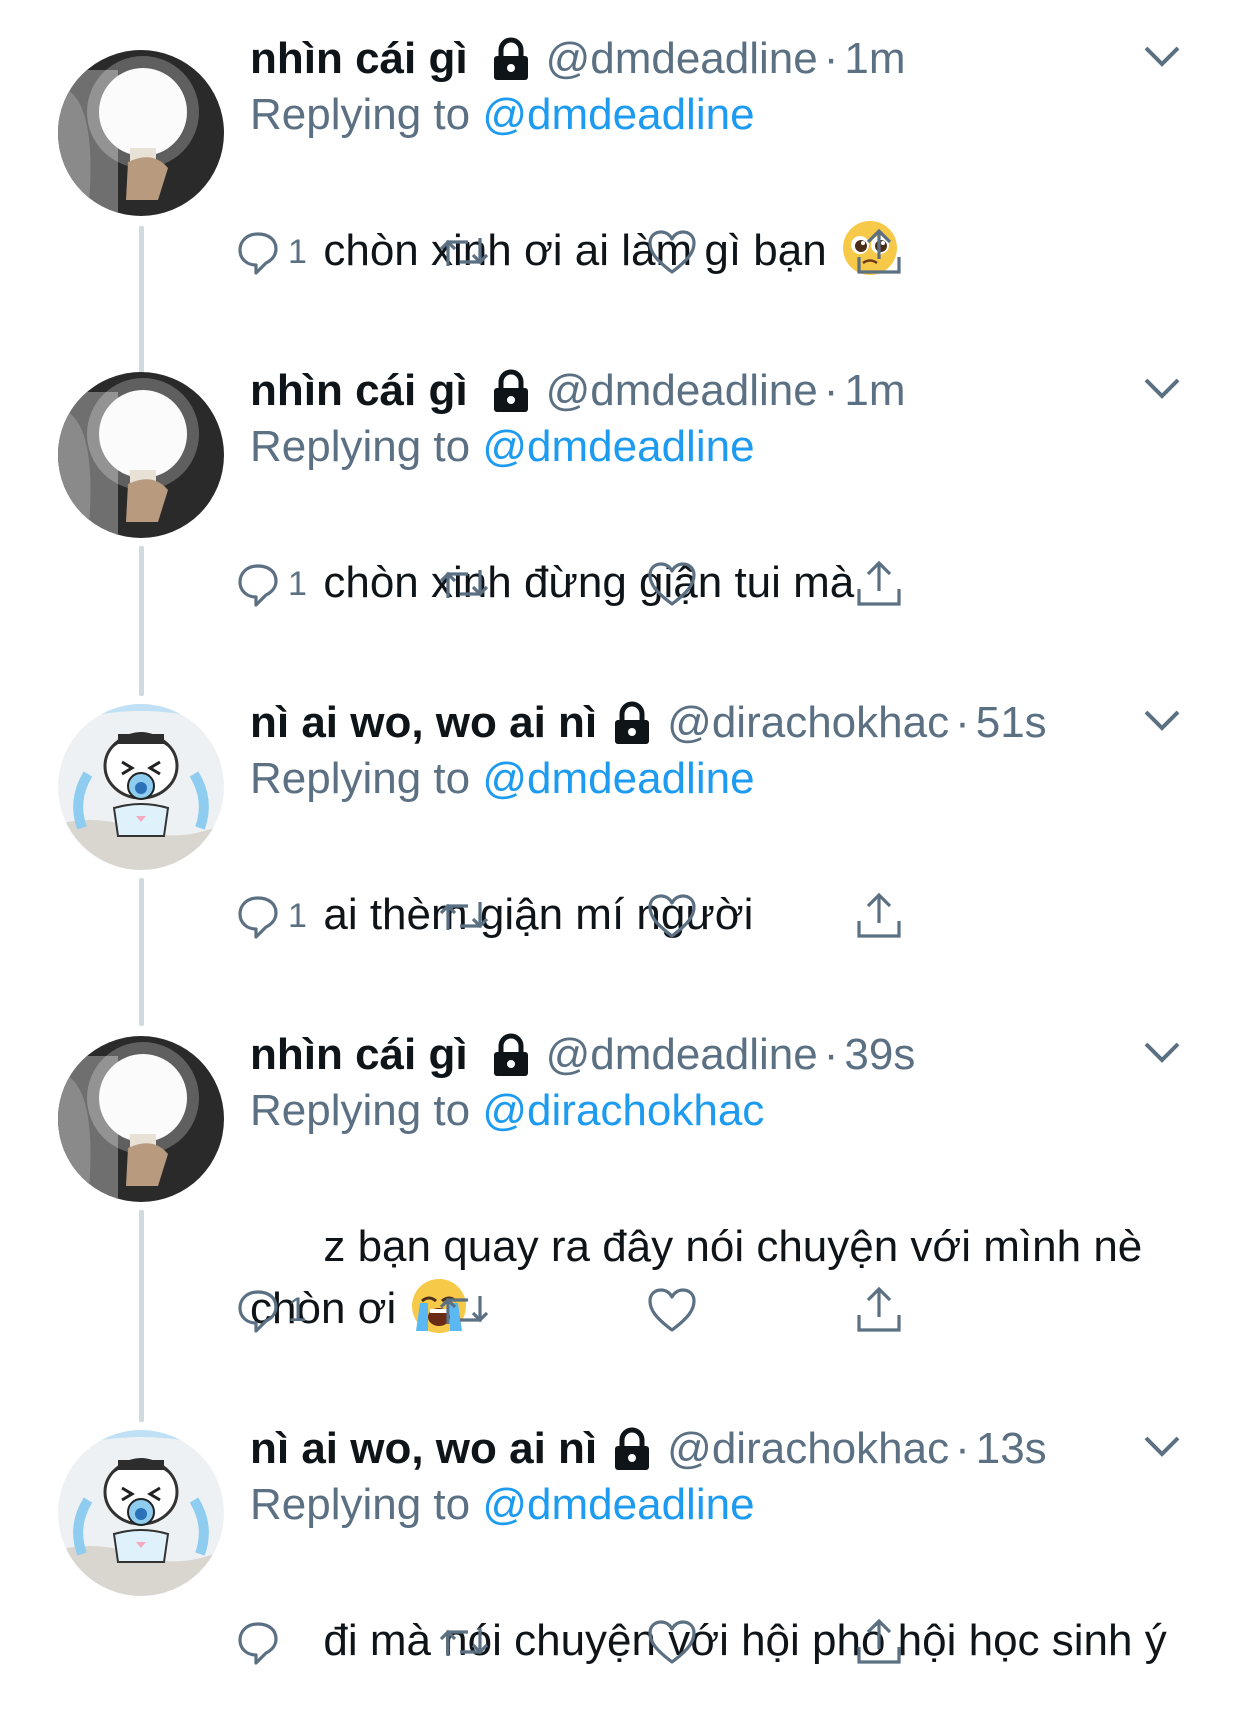 This screenshot has width=1242, height=1723. Describe the element at coordinates (1011, 723) in the screenshot. I see `timestamp: 51s` at that location.